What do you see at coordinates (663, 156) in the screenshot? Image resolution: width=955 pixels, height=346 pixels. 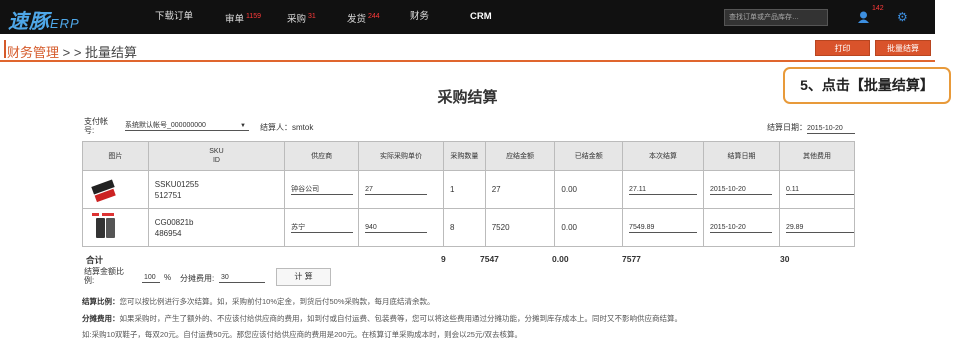 I see `col-header-this-settle: 本次结算` at bounding box center [663, 156].